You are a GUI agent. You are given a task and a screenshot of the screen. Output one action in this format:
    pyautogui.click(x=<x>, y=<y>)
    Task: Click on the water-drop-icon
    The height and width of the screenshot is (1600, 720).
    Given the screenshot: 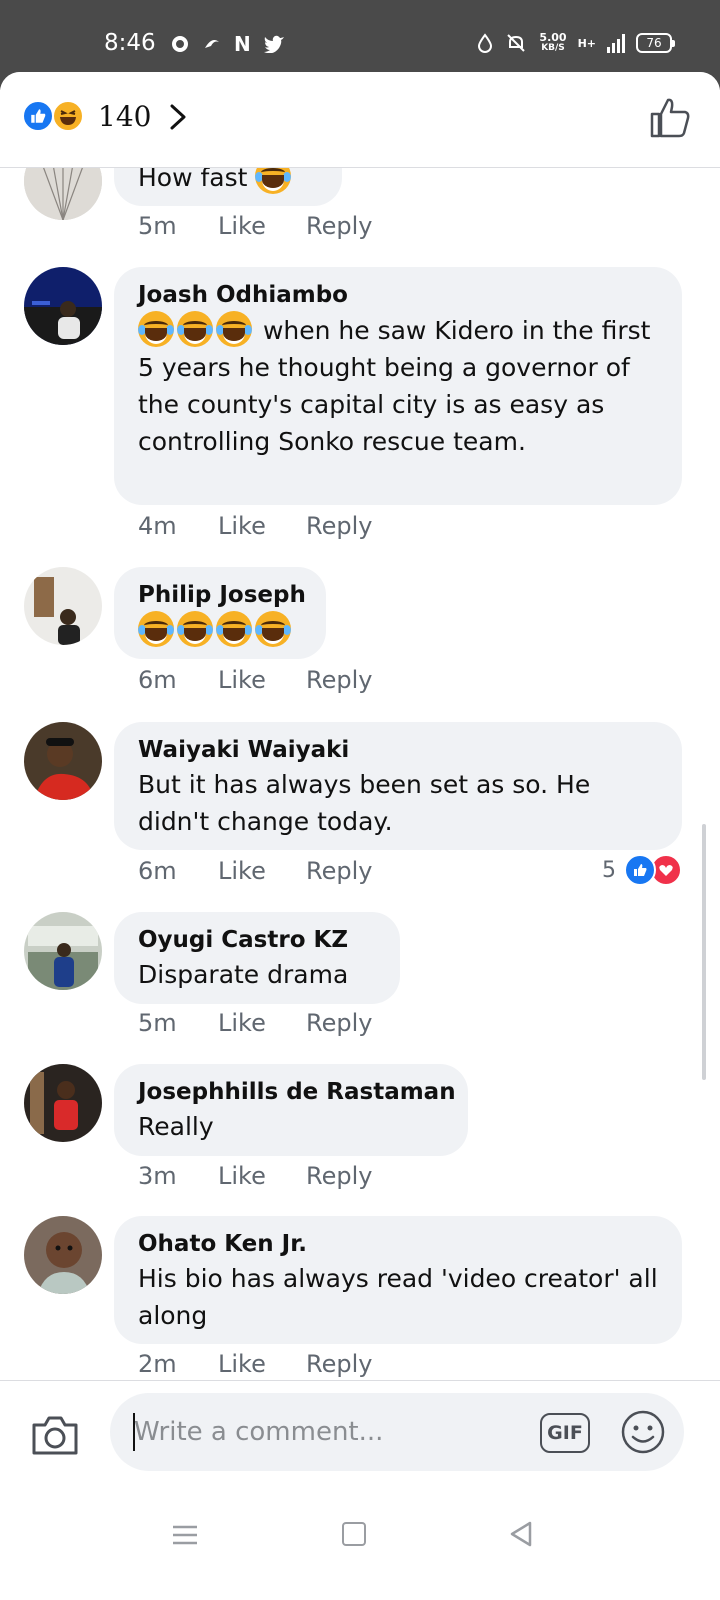 What is the action you would take?
    pyautogui.click(x=485, y=43)
    